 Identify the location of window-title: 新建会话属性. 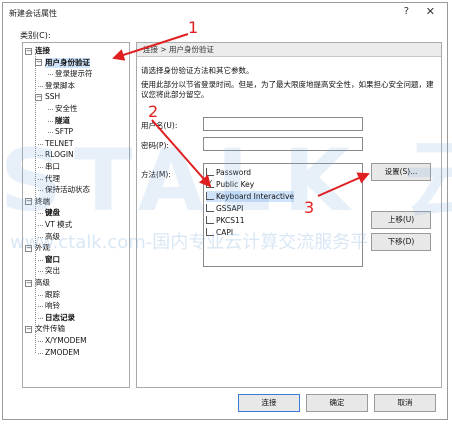
(33, 13).